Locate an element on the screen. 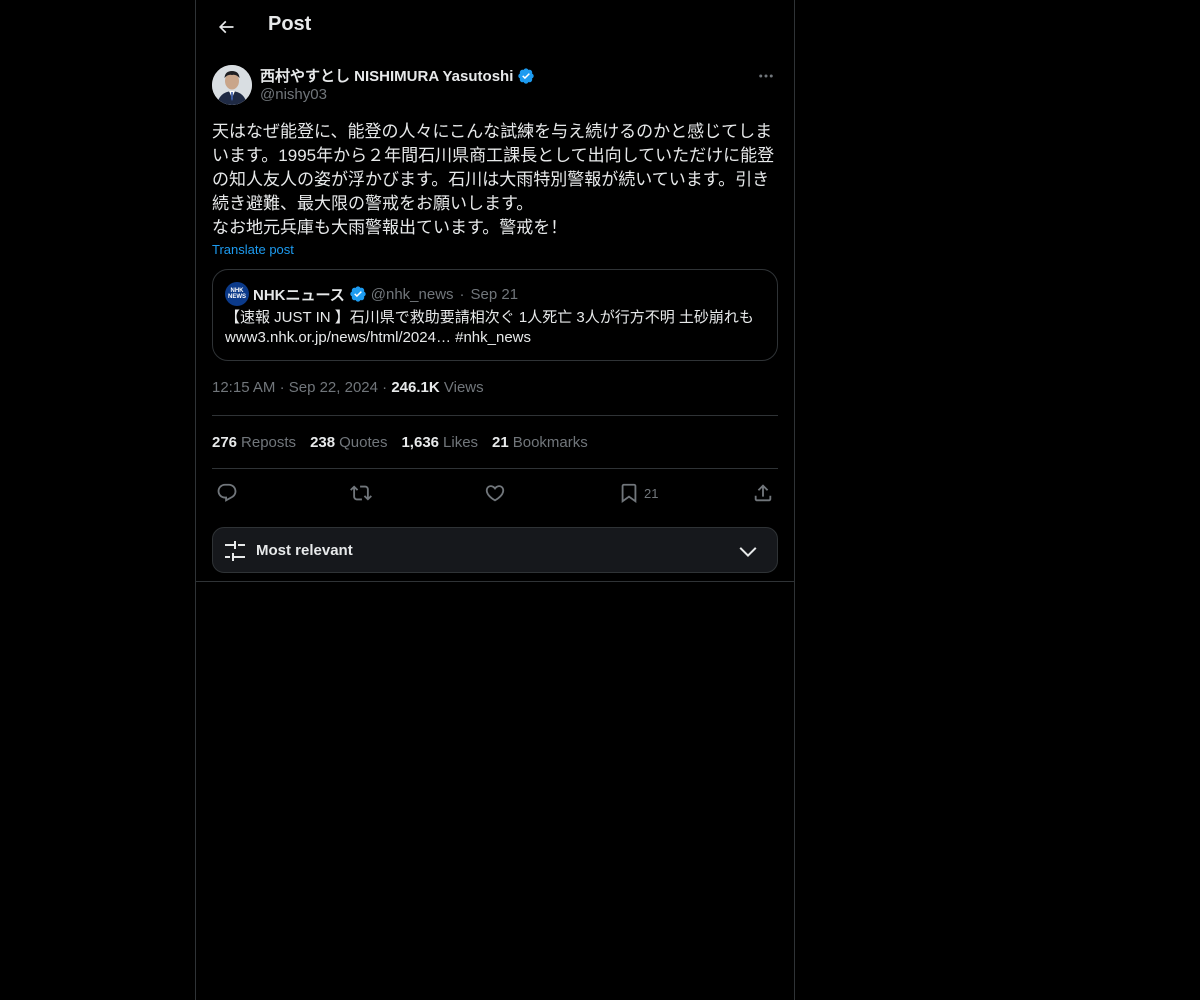 The width and height of the screenshot is (1200, 1000). stat-reposts: 276 Reposts is located at coordinates (254, 442).